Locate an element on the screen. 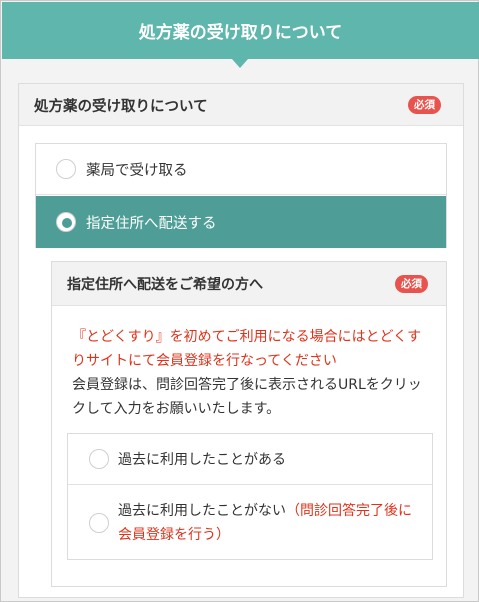 The image size is (479, 602). option-never-used: 過去に利用したことがない（問診回答完了後に会員登録を行う） is located at coordinates (250, 523).